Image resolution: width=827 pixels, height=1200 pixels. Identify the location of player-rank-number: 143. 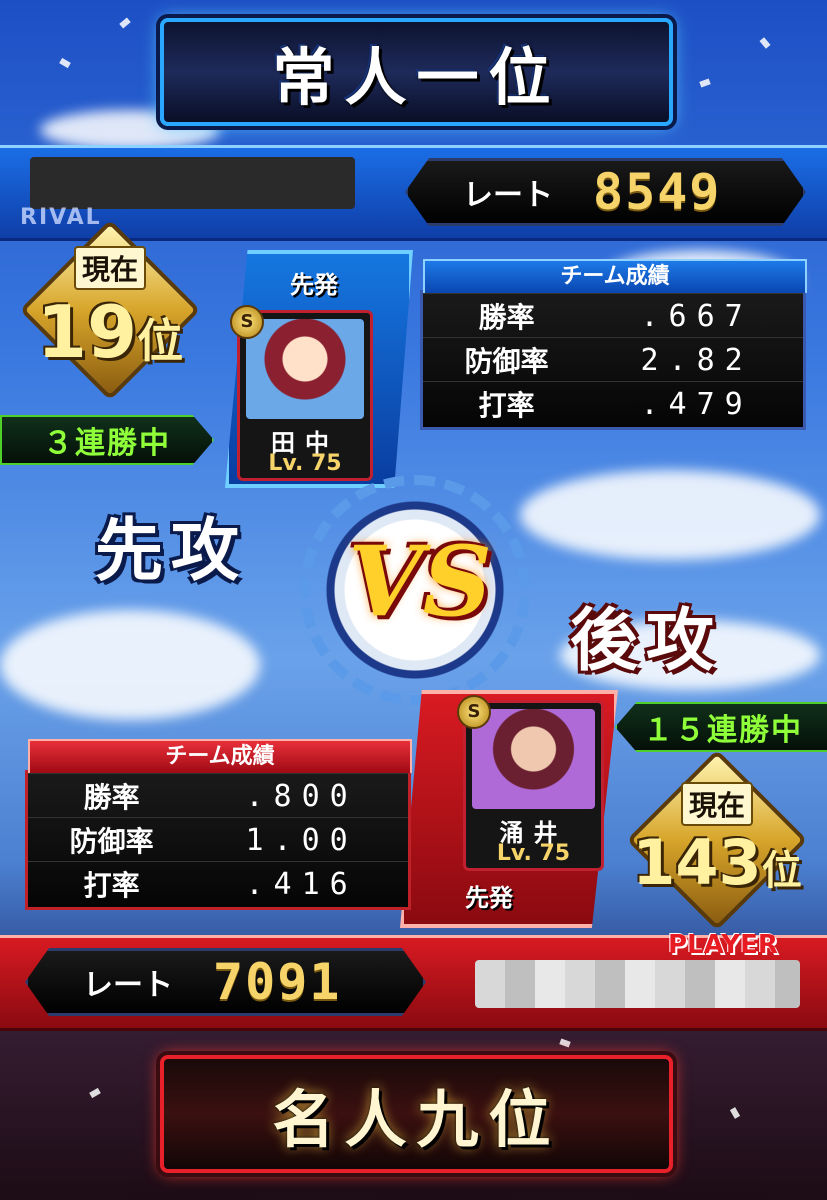
(697, 862).